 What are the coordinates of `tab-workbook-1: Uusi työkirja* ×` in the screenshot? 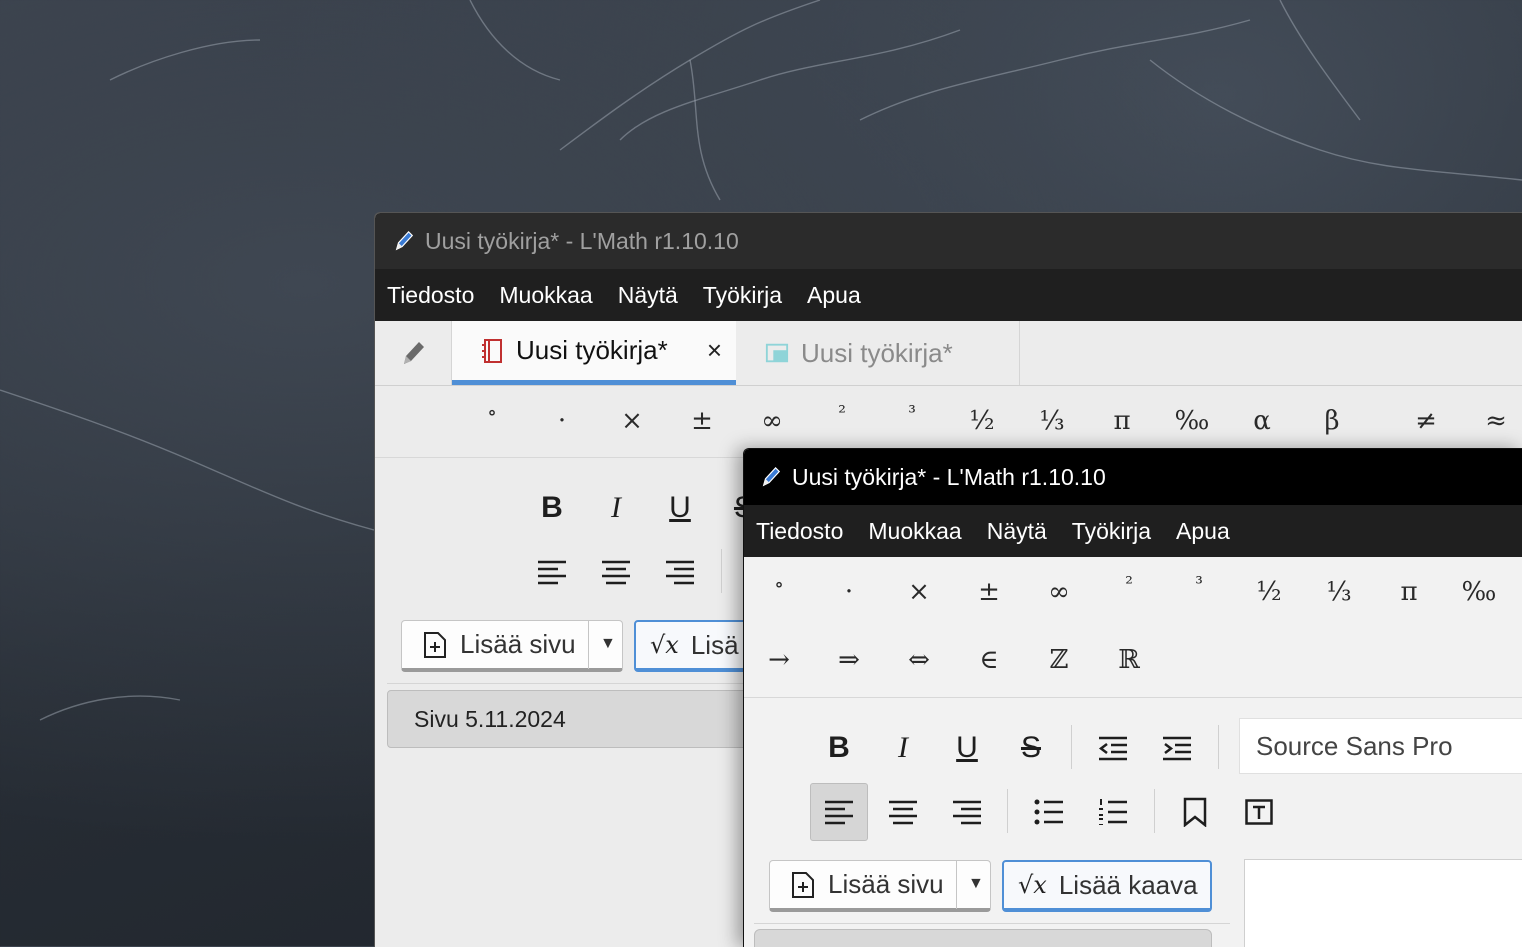 It's located at (594, 353).